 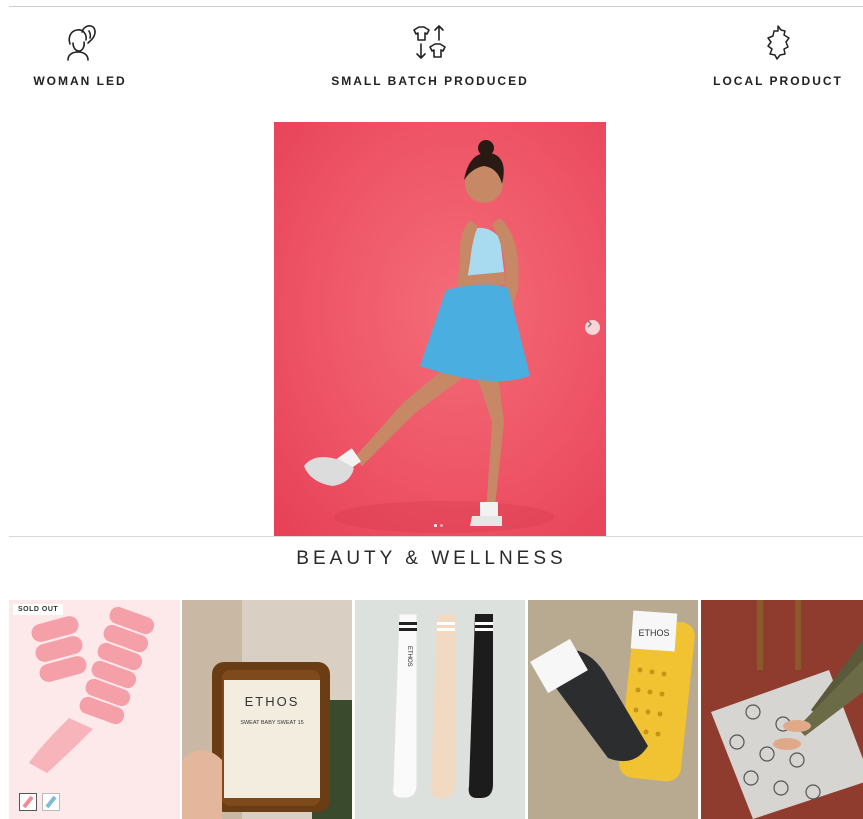 What do you see at coordinates (81, 43) in the screenshot?
I see `woman-profile-icon` at bounding box center [81, 43].